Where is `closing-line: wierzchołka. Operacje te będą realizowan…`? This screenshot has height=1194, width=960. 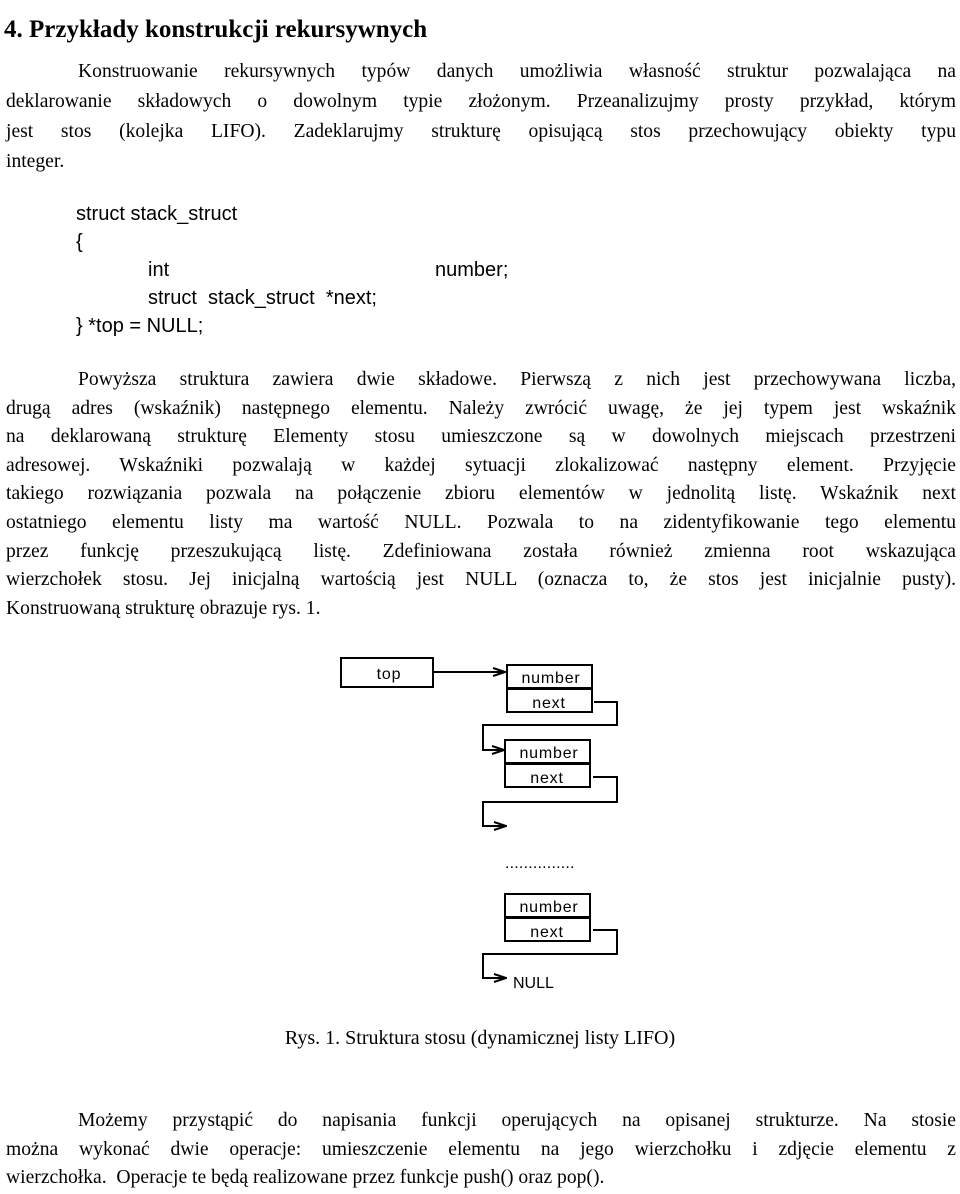
closing-line: wierzchołka. Operacje te będą realizowan… is located at coordinates (305, 1178).